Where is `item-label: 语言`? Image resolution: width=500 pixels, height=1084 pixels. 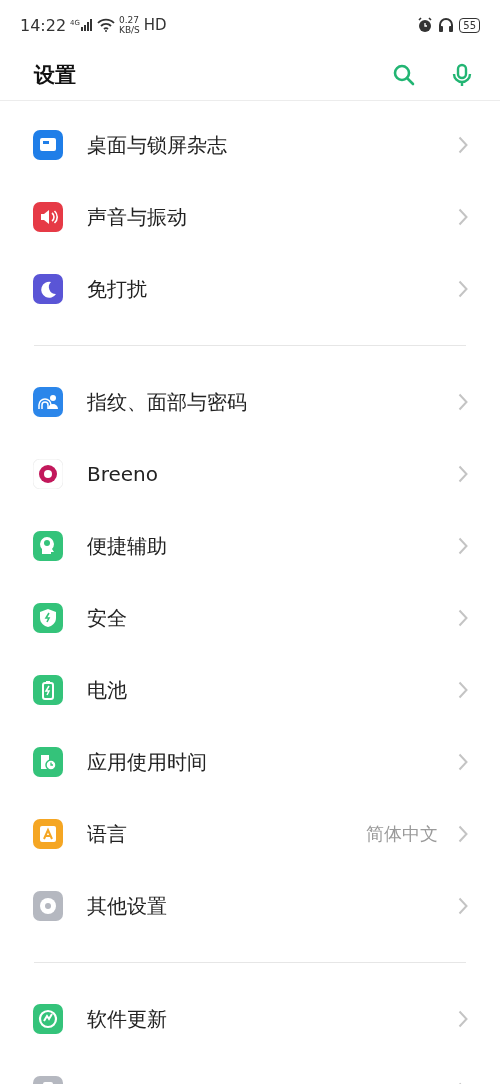
item-label: 语言 is located at coordinates (107, 834).